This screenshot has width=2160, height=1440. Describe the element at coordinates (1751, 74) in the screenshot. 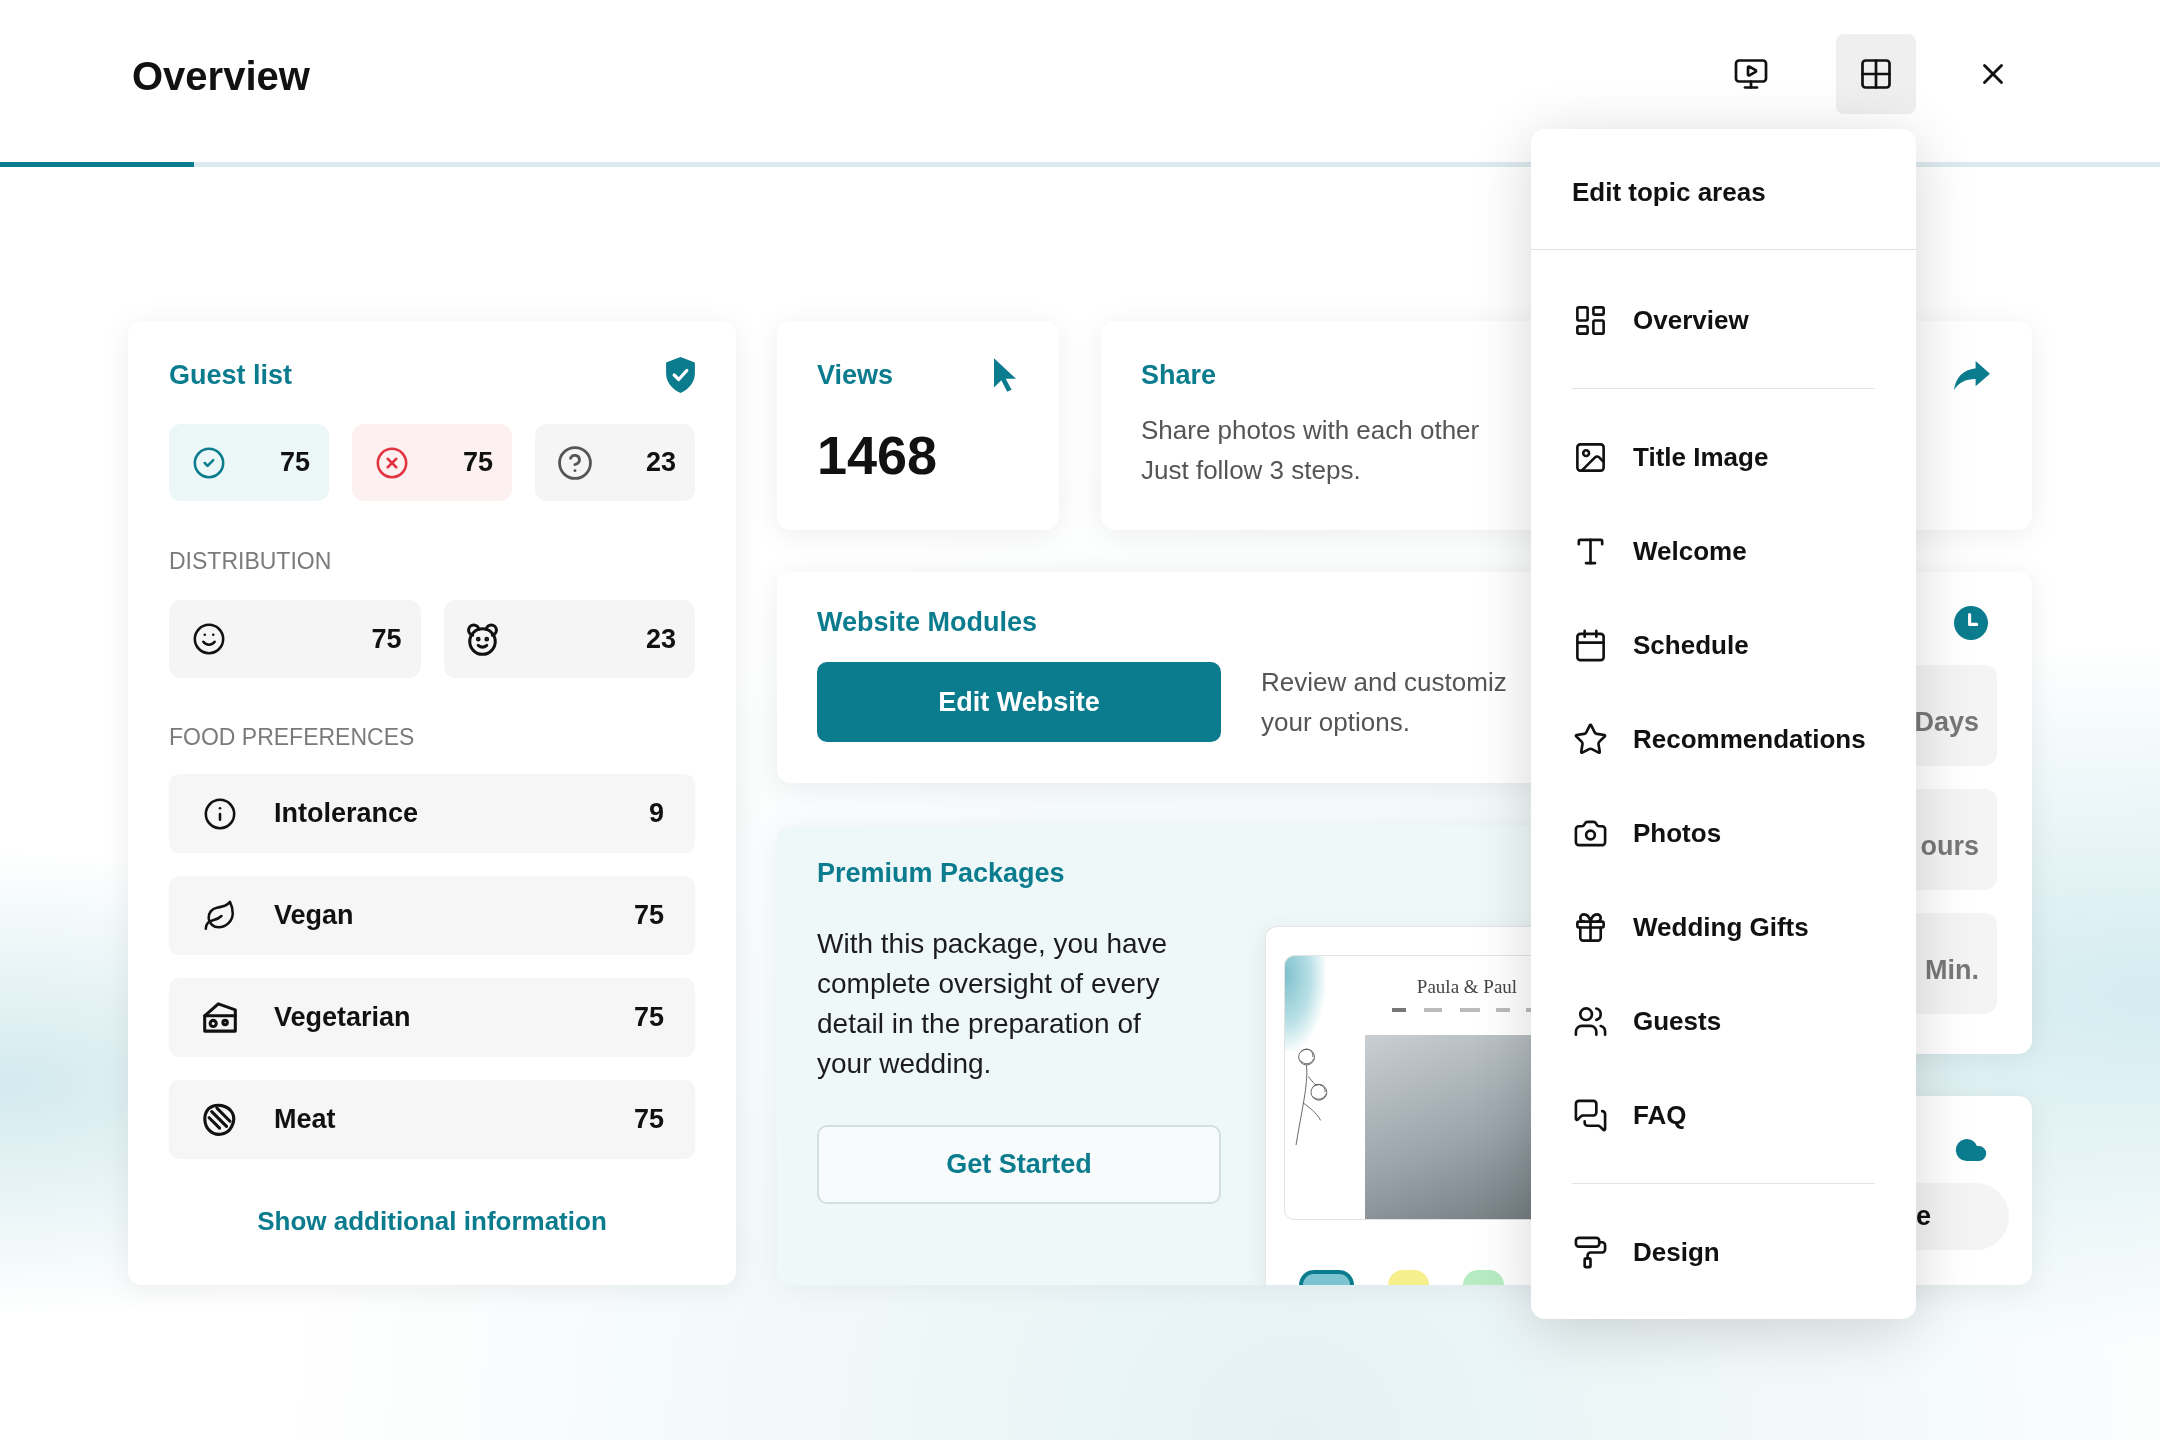

I see `presentation-icon` at that location.